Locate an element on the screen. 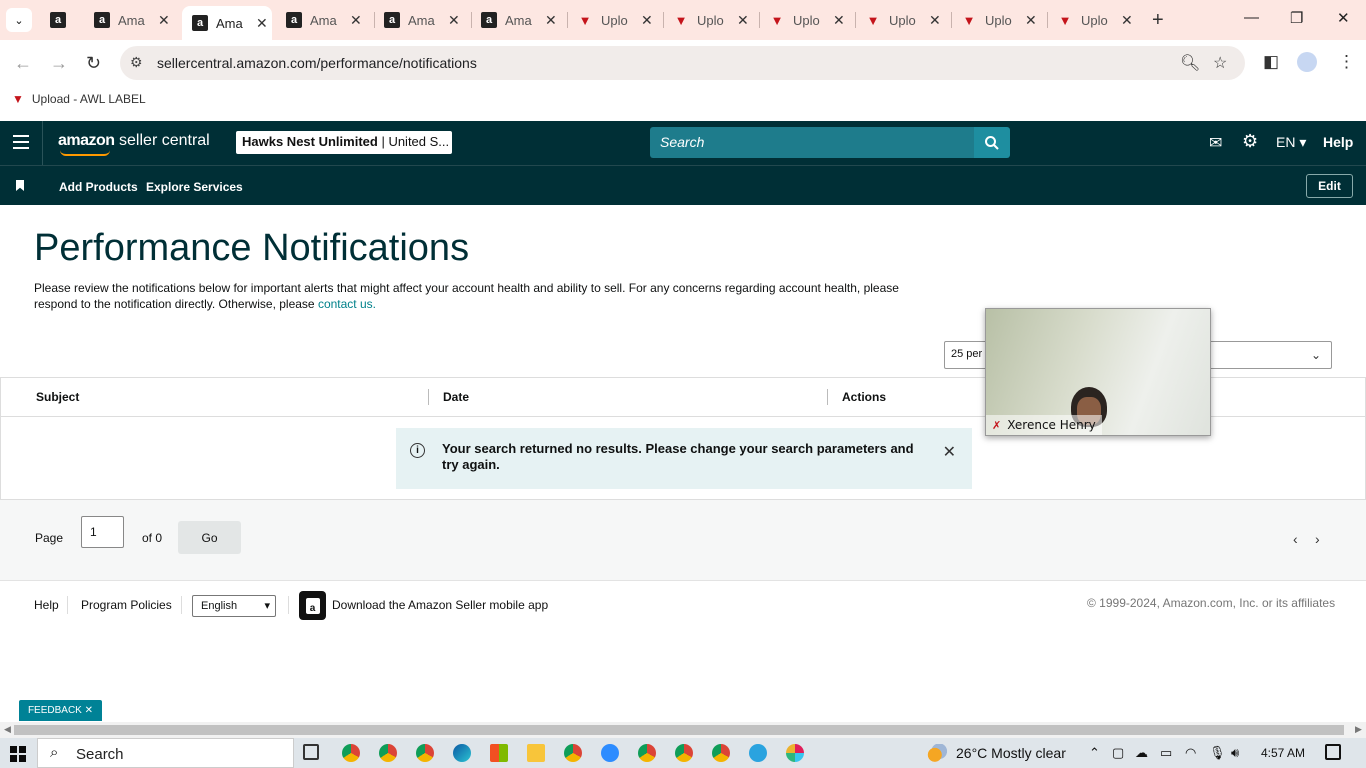 The image size is (1366, 768). taskbar-search-box: ⌕ Search is located at coordinates (165, 753).